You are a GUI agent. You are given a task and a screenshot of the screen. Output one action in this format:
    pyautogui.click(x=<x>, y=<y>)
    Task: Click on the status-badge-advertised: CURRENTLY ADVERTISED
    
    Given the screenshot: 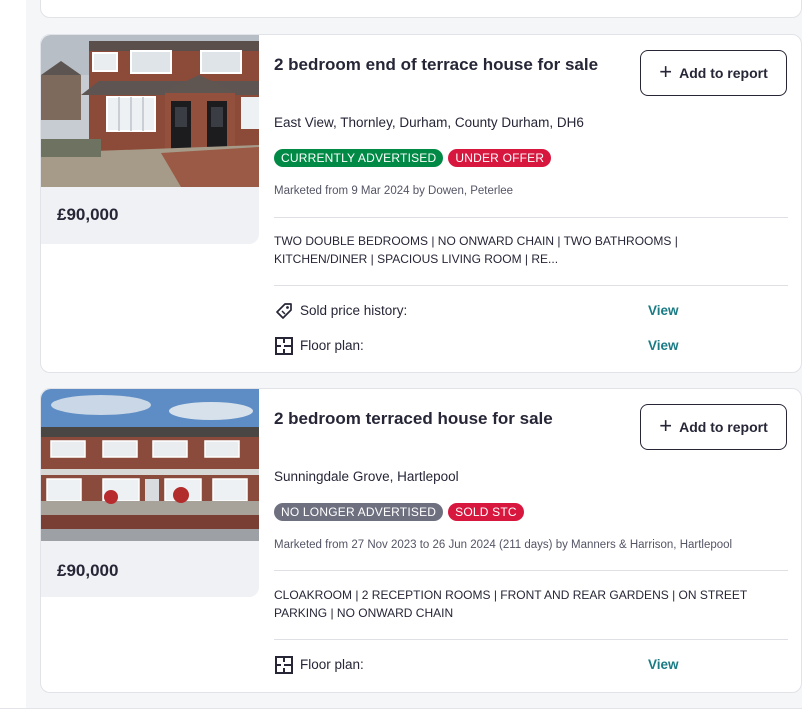 What is the action you would take?
    pyautogui.click(x=359, y=158)
    